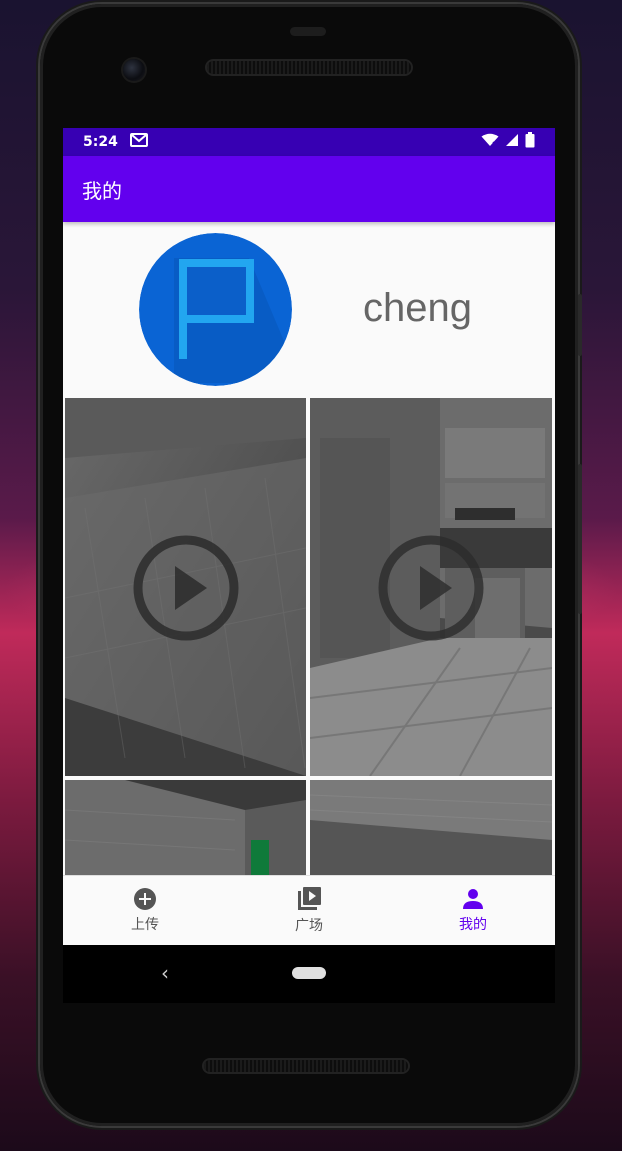  I want to click on flag-p-logo-icon, so click(215, 309).